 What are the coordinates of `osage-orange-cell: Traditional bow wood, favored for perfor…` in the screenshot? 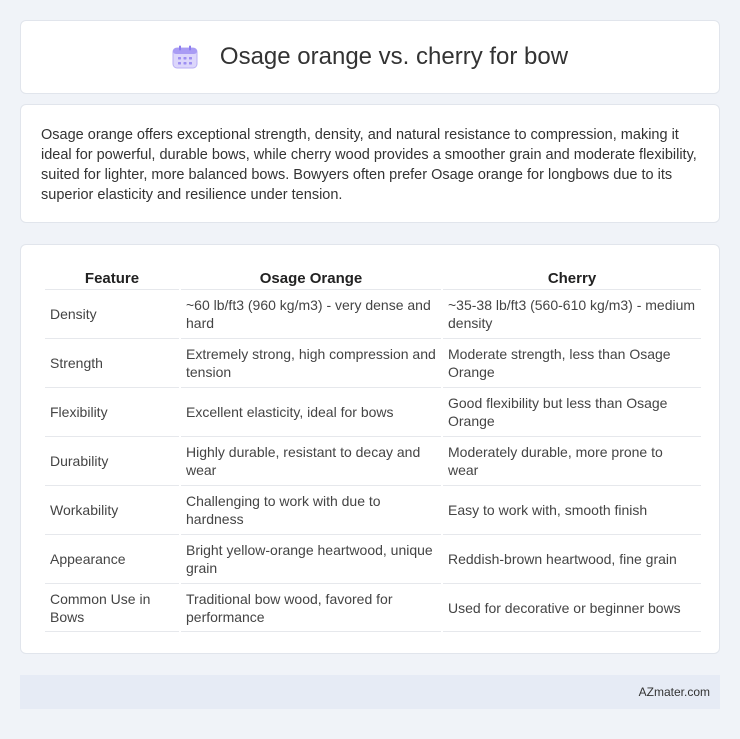 It's located at (311, 607).